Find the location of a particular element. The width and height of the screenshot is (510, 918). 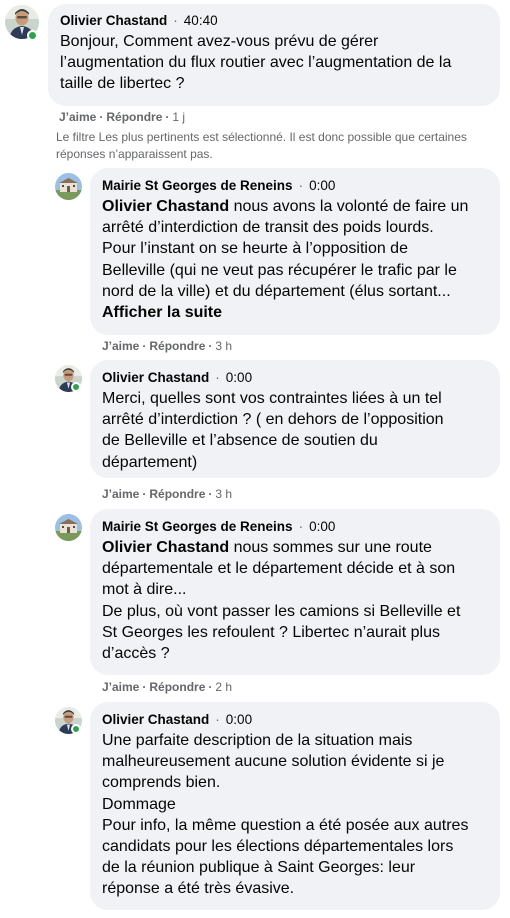

comment-age: 1 j is located at coordinates (178, 117).